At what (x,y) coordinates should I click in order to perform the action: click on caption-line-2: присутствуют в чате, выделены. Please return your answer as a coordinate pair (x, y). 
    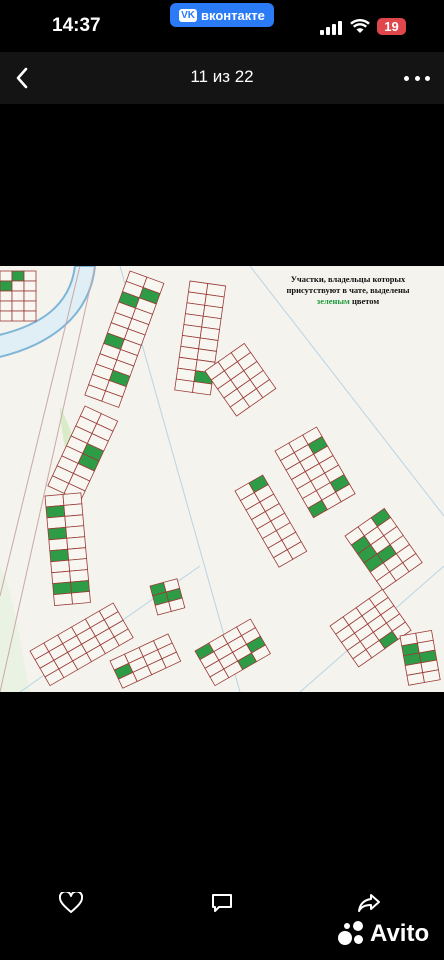
    Looking at the image, I should click on (348, 290).